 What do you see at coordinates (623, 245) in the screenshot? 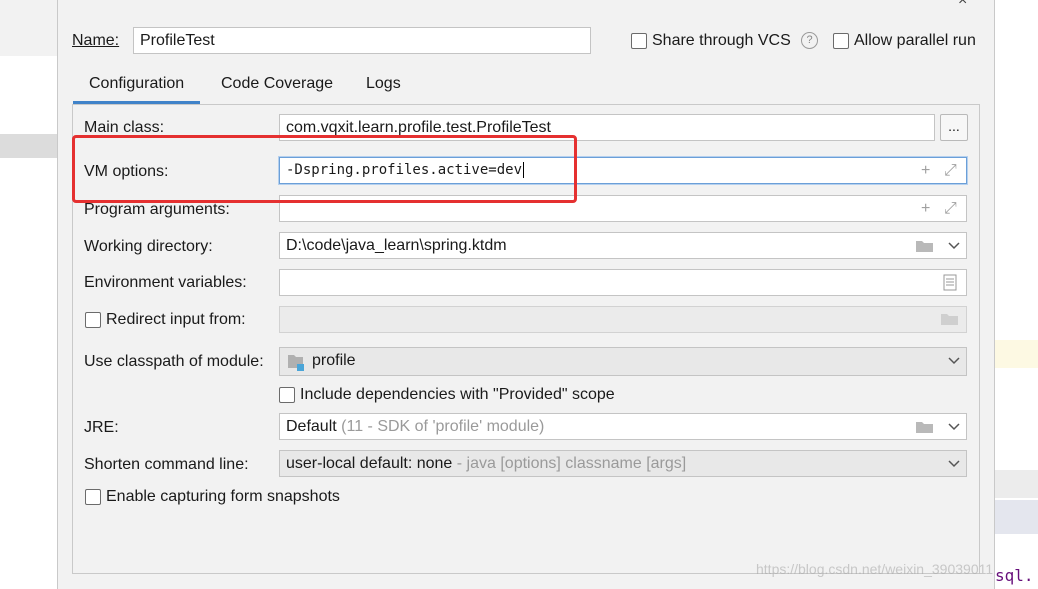
I see `working-directory-input: D:\code\java_learn\spring.ktdm` at bounding box center [623, 245].